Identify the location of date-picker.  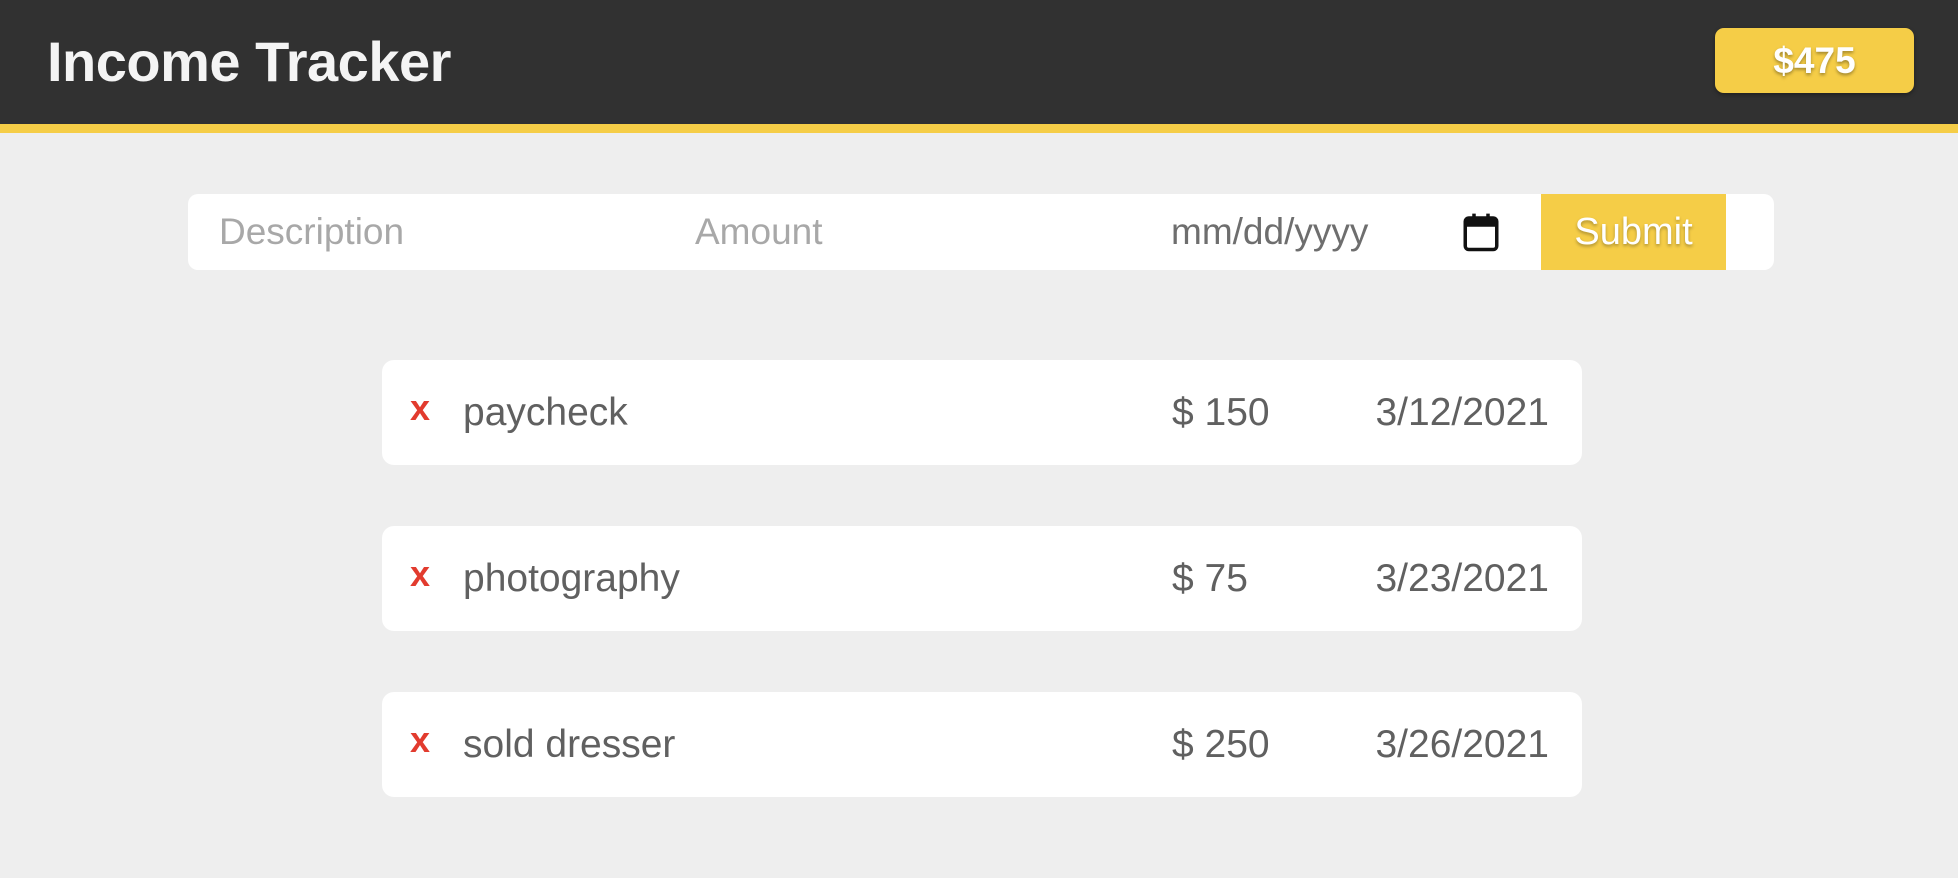
(1340, 232).